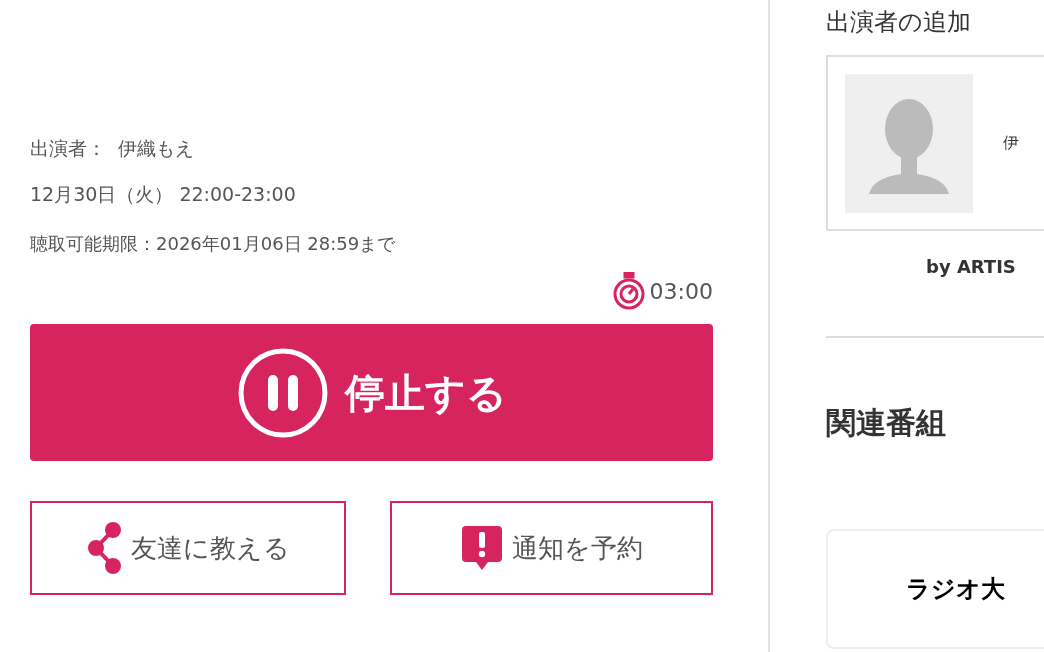 The height and width of the screenshot is (652, 1044). I want to click on pause-icon, so click(282, 392).